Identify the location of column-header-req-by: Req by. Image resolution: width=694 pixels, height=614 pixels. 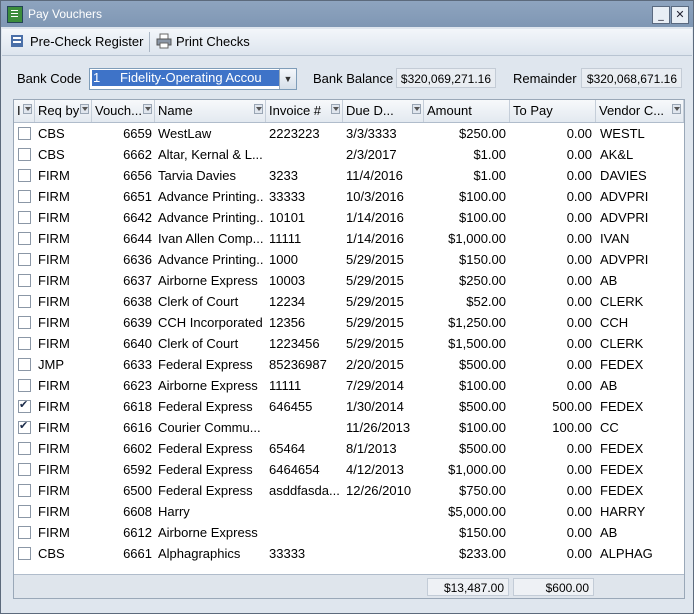
(63, 111).